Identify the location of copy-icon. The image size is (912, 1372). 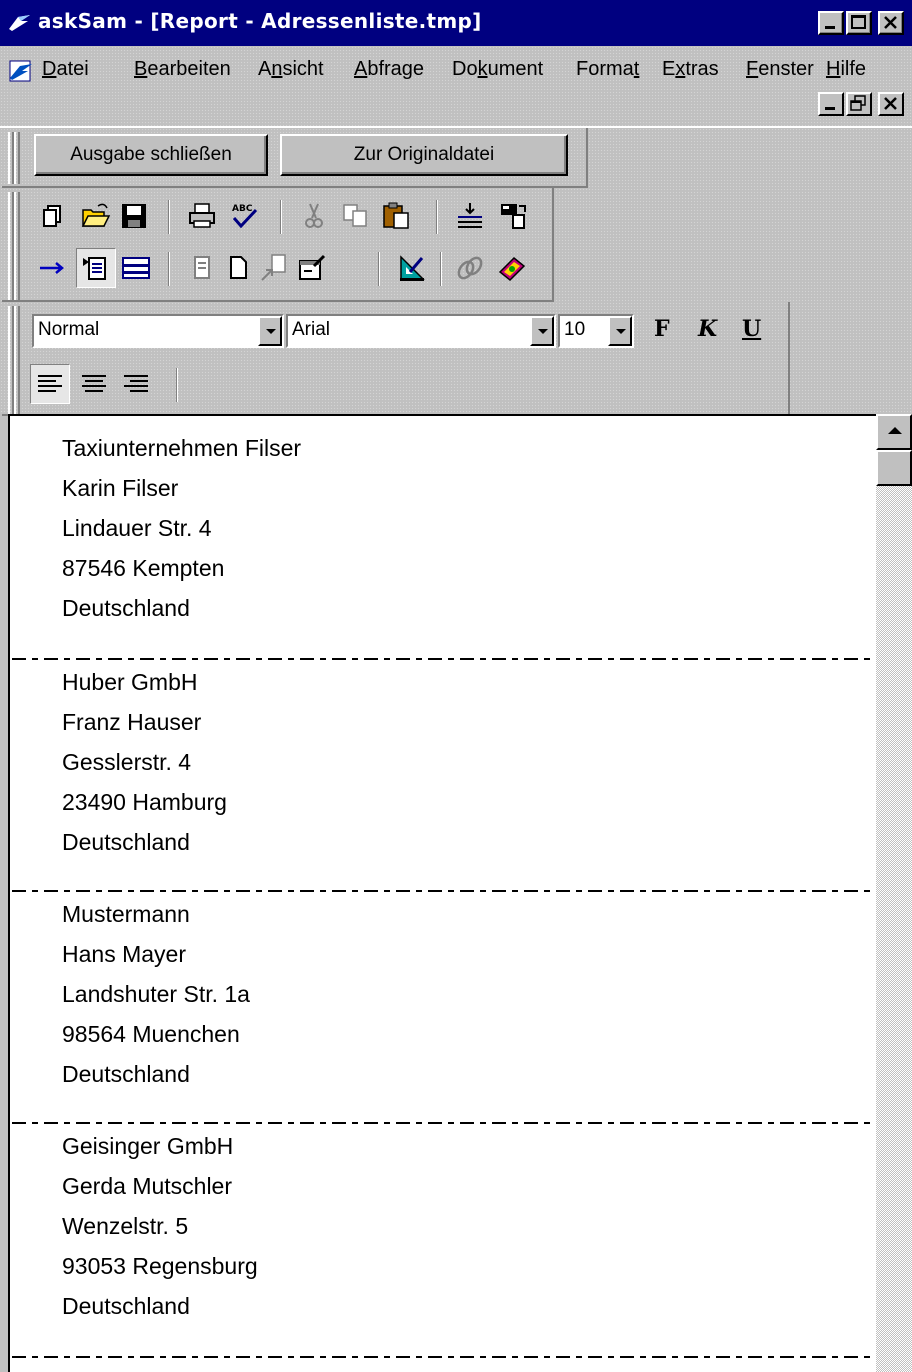
(356, 216).